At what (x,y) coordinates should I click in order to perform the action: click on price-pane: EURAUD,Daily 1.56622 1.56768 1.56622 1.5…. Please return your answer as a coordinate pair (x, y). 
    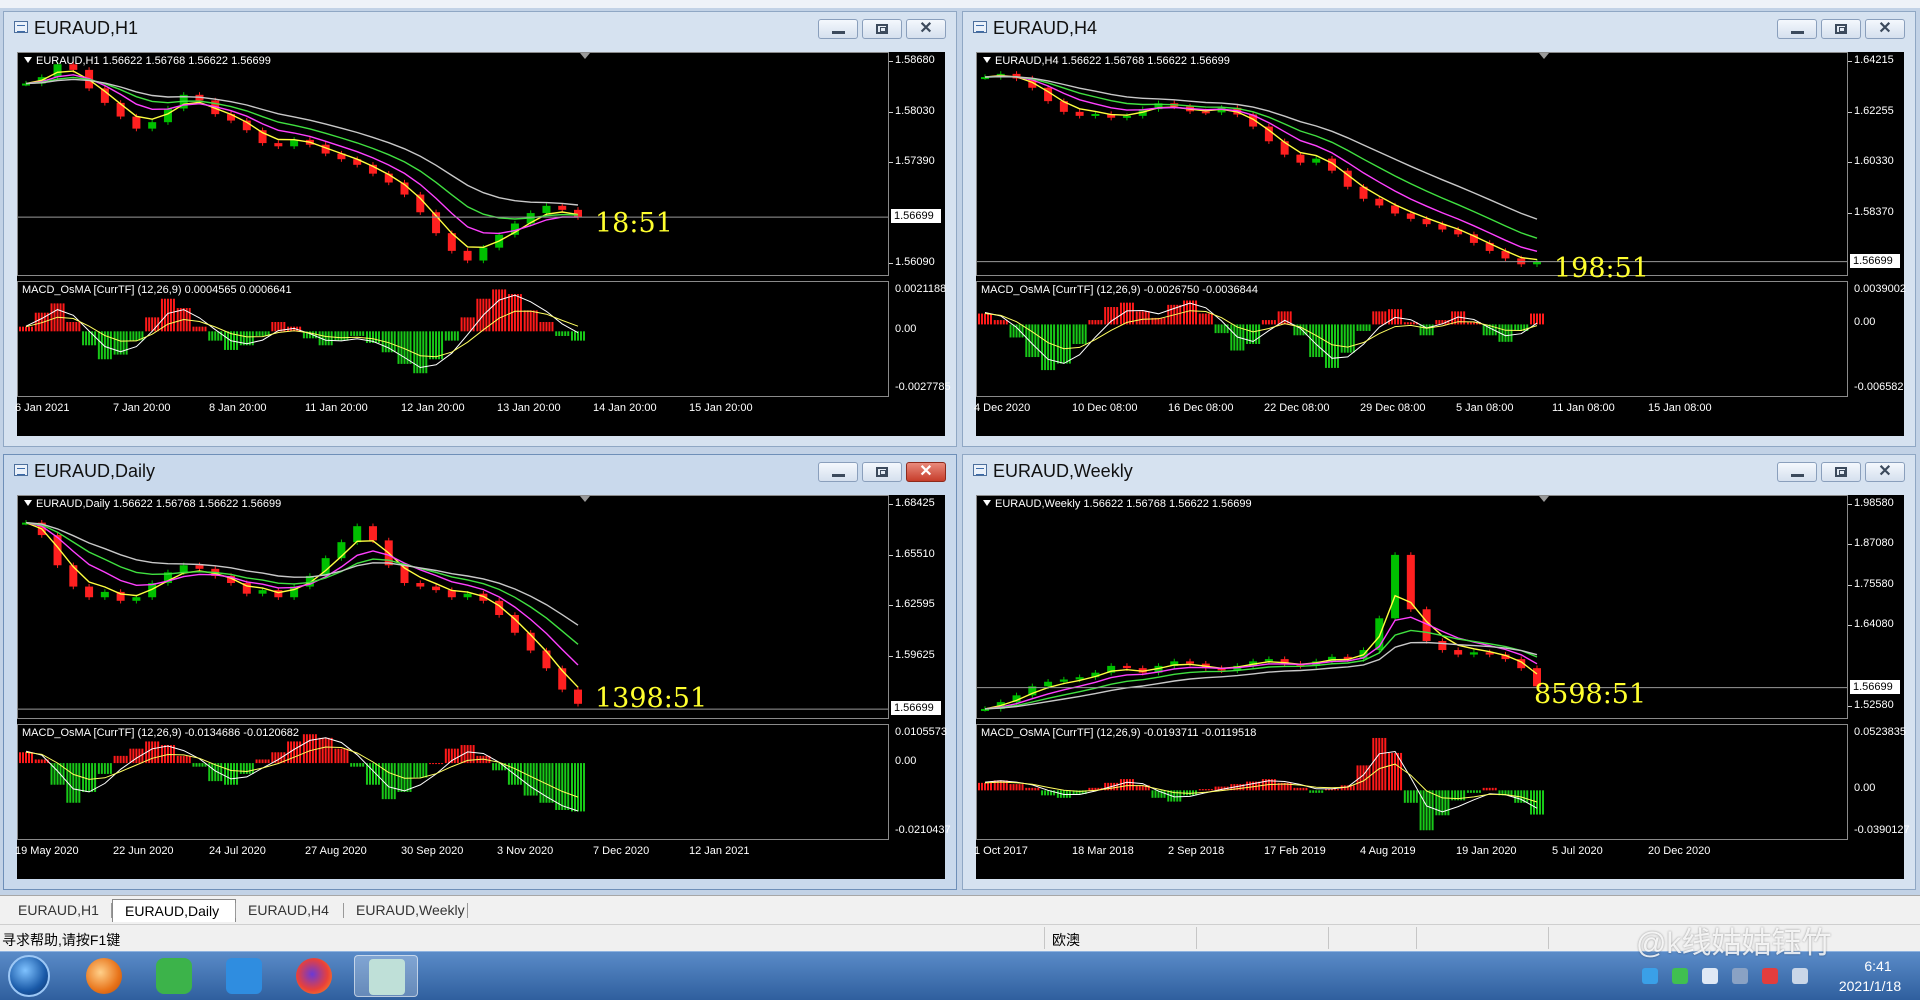
    Looking at the image, I should click on (453, 607).